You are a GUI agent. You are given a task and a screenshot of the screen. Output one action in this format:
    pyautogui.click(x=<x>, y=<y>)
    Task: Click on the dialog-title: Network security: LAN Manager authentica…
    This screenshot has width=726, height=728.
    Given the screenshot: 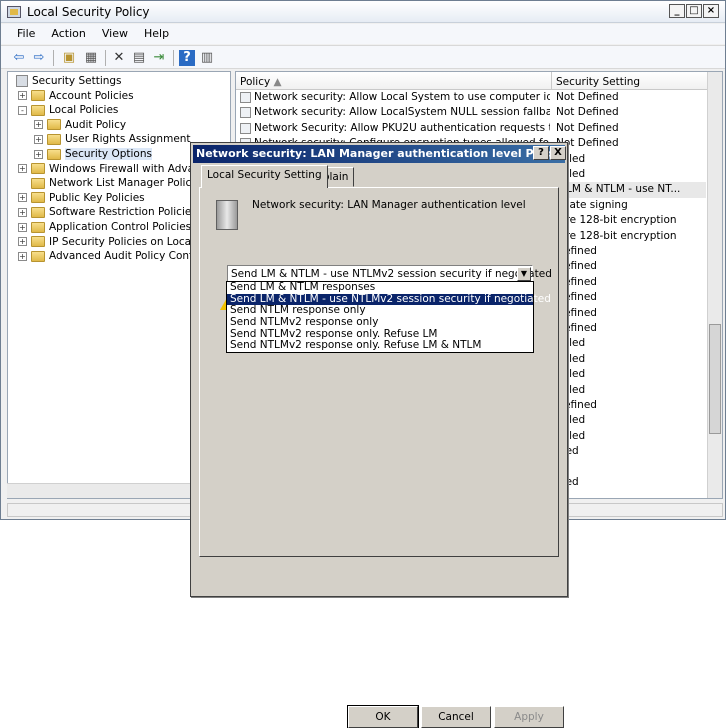 What is the action you would take?
    pyautogui.click(x=379, y=154)
    